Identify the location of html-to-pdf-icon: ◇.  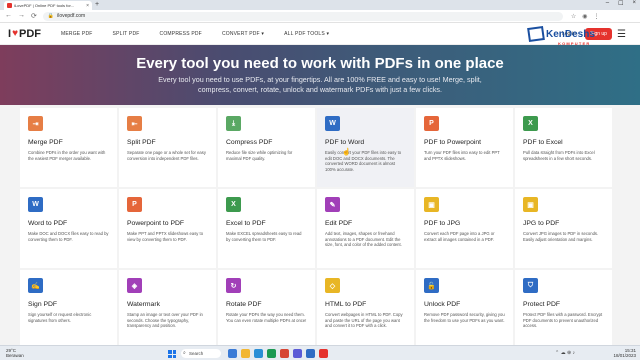
(332, 285).